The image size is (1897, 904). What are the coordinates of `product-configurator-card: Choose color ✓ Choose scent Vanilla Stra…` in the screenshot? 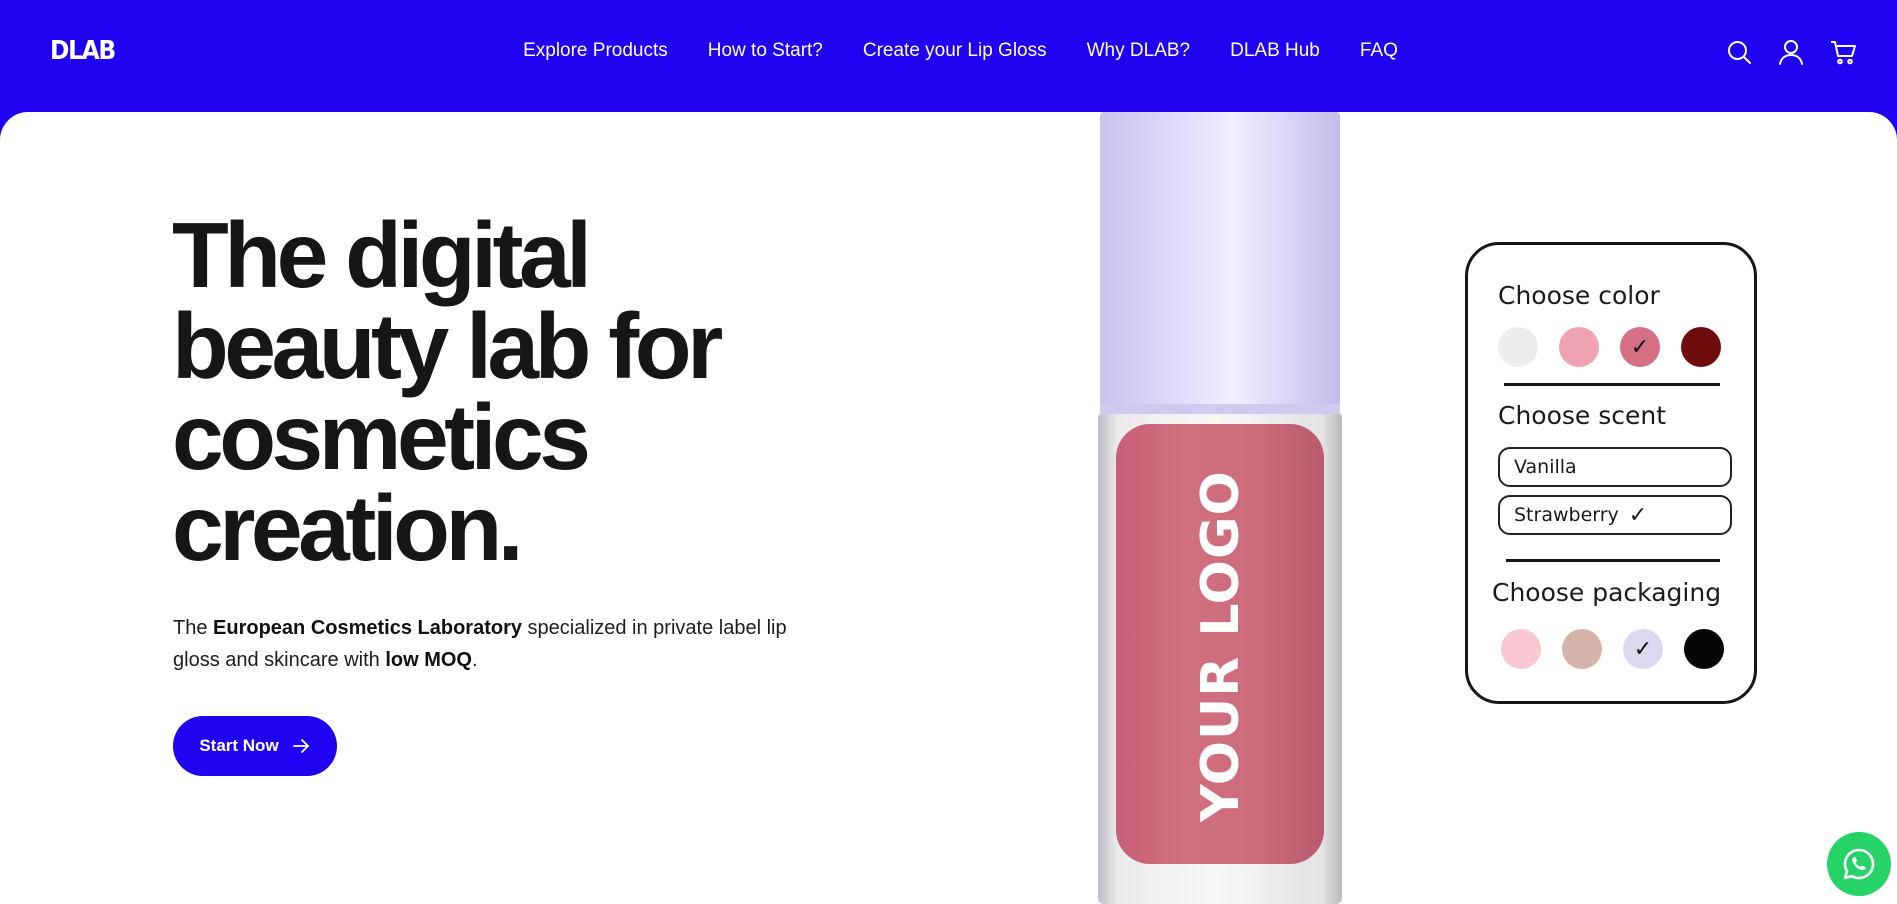 It's located at (1611, 473).